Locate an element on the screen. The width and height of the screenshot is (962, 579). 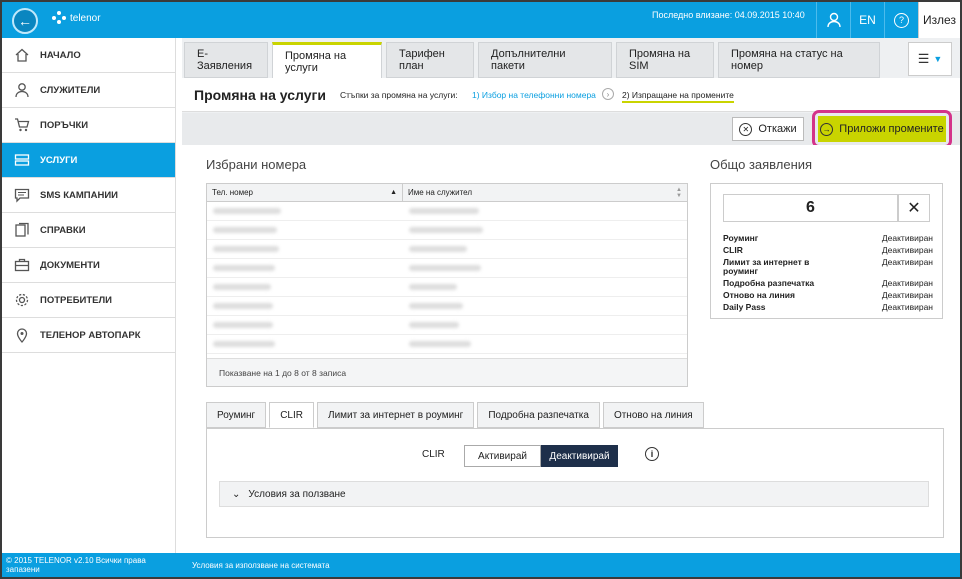
sidebar-item-orders: ПОРЪЧКИ is located at coordinates (88, 125).